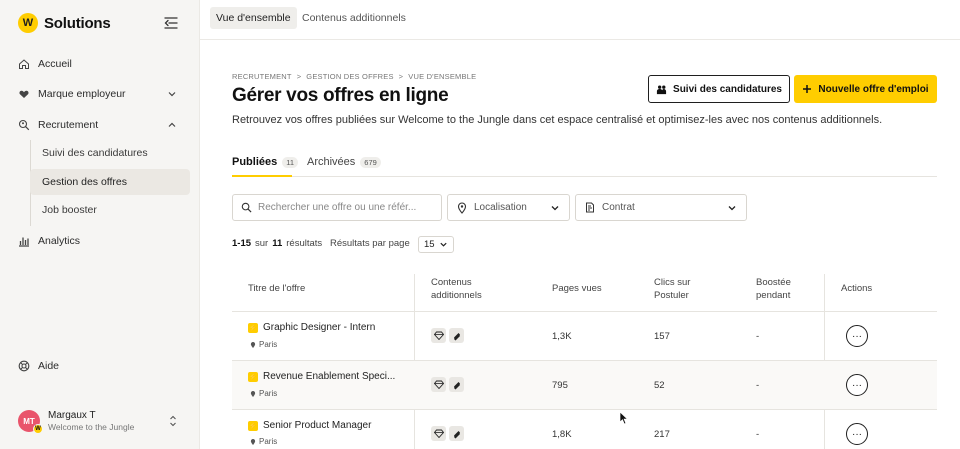  Describe the element at coordinates (55, 64) in the screenshot. I see `nav-label-home: Accueil` at that location.